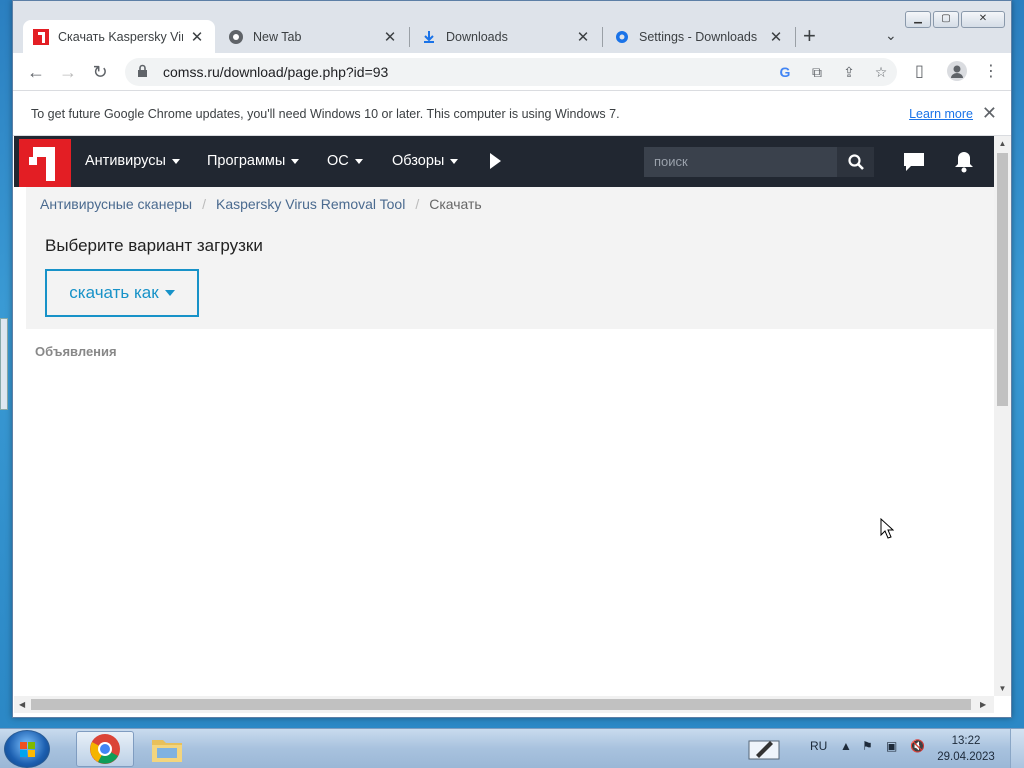 Image resolution: width=1024 pixels, height=768 pixels. What do you see at coordinates (764, 749) in the screenshot?
I see `pen-tablet-icon` at bounding box center [764, 749].